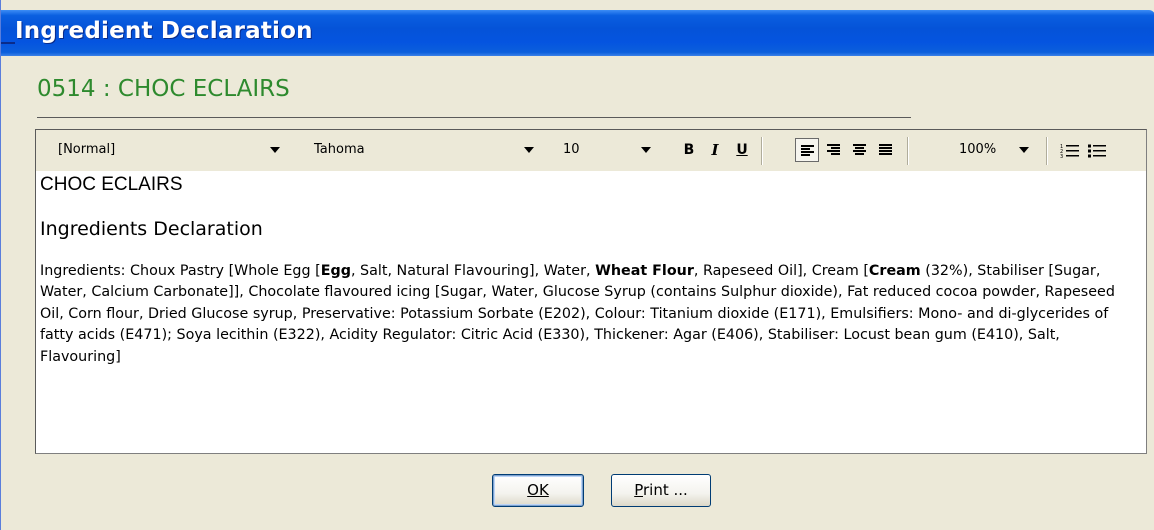 The height and width of the screenshot is (530, 1154). I want to click on align-left-icon, so click(807, 151).